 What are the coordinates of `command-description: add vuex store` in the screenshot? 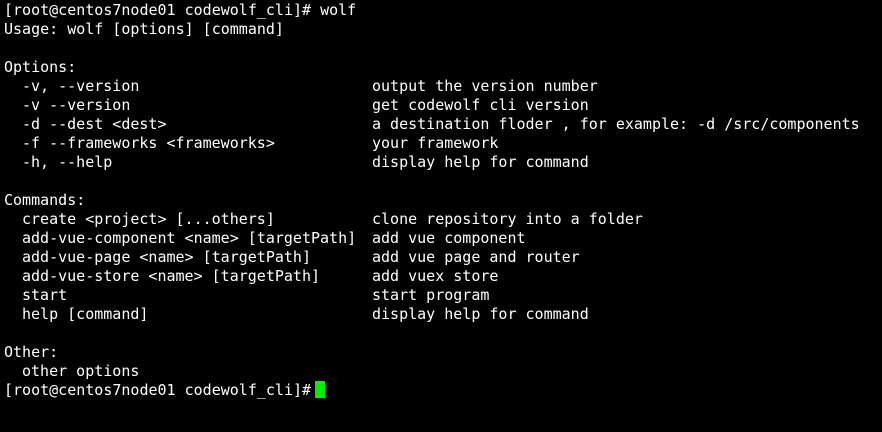 It's located at (435, 276).